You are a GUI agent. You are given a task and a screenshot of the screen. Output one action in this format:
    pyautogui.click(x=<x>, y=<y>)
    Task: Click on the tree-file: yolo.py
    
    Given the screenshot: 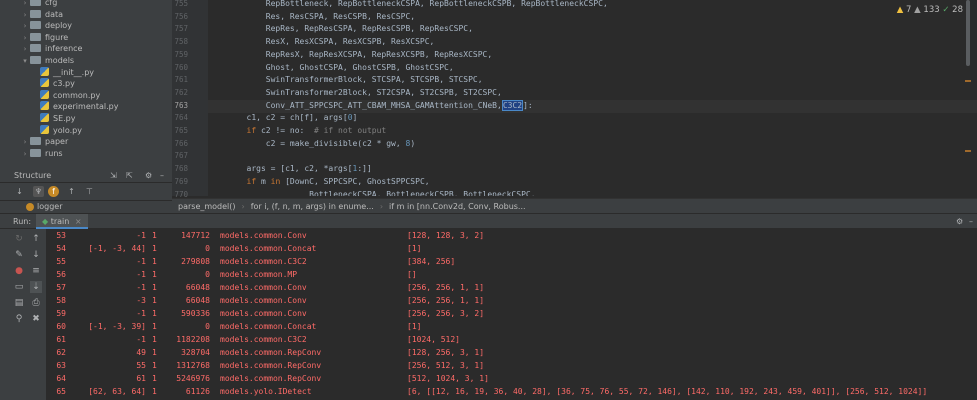 What is the action you would take?
    pyautogui.click(x=56, y=130)
    